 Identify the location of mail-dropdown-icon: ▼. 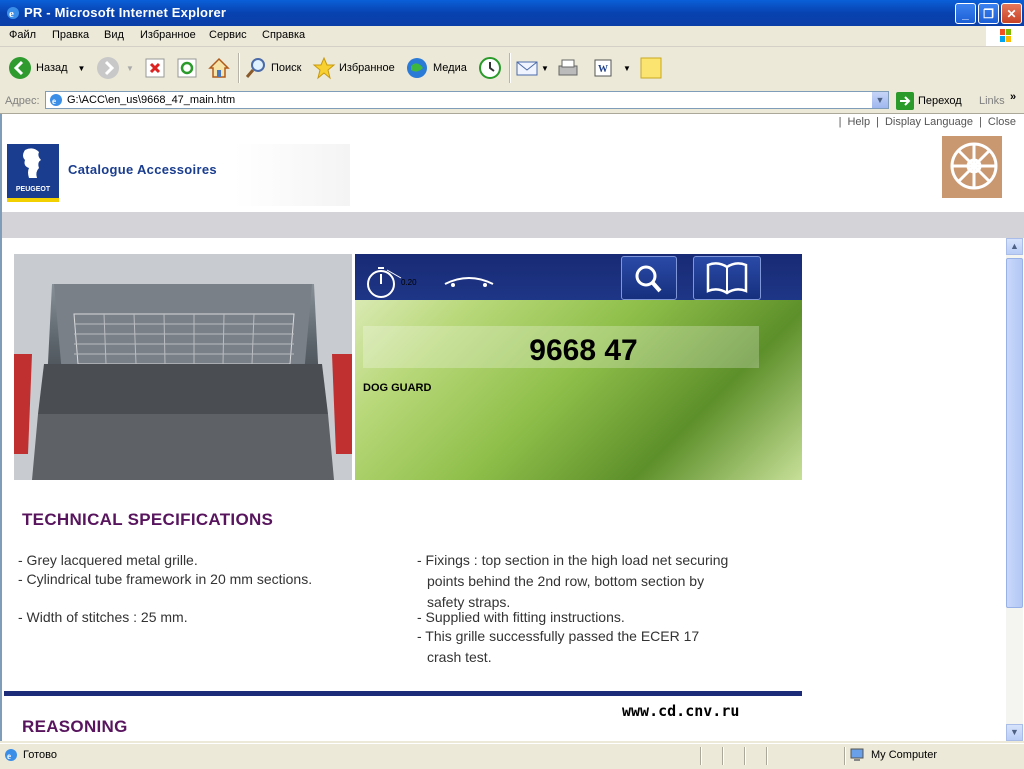
(545, 68).